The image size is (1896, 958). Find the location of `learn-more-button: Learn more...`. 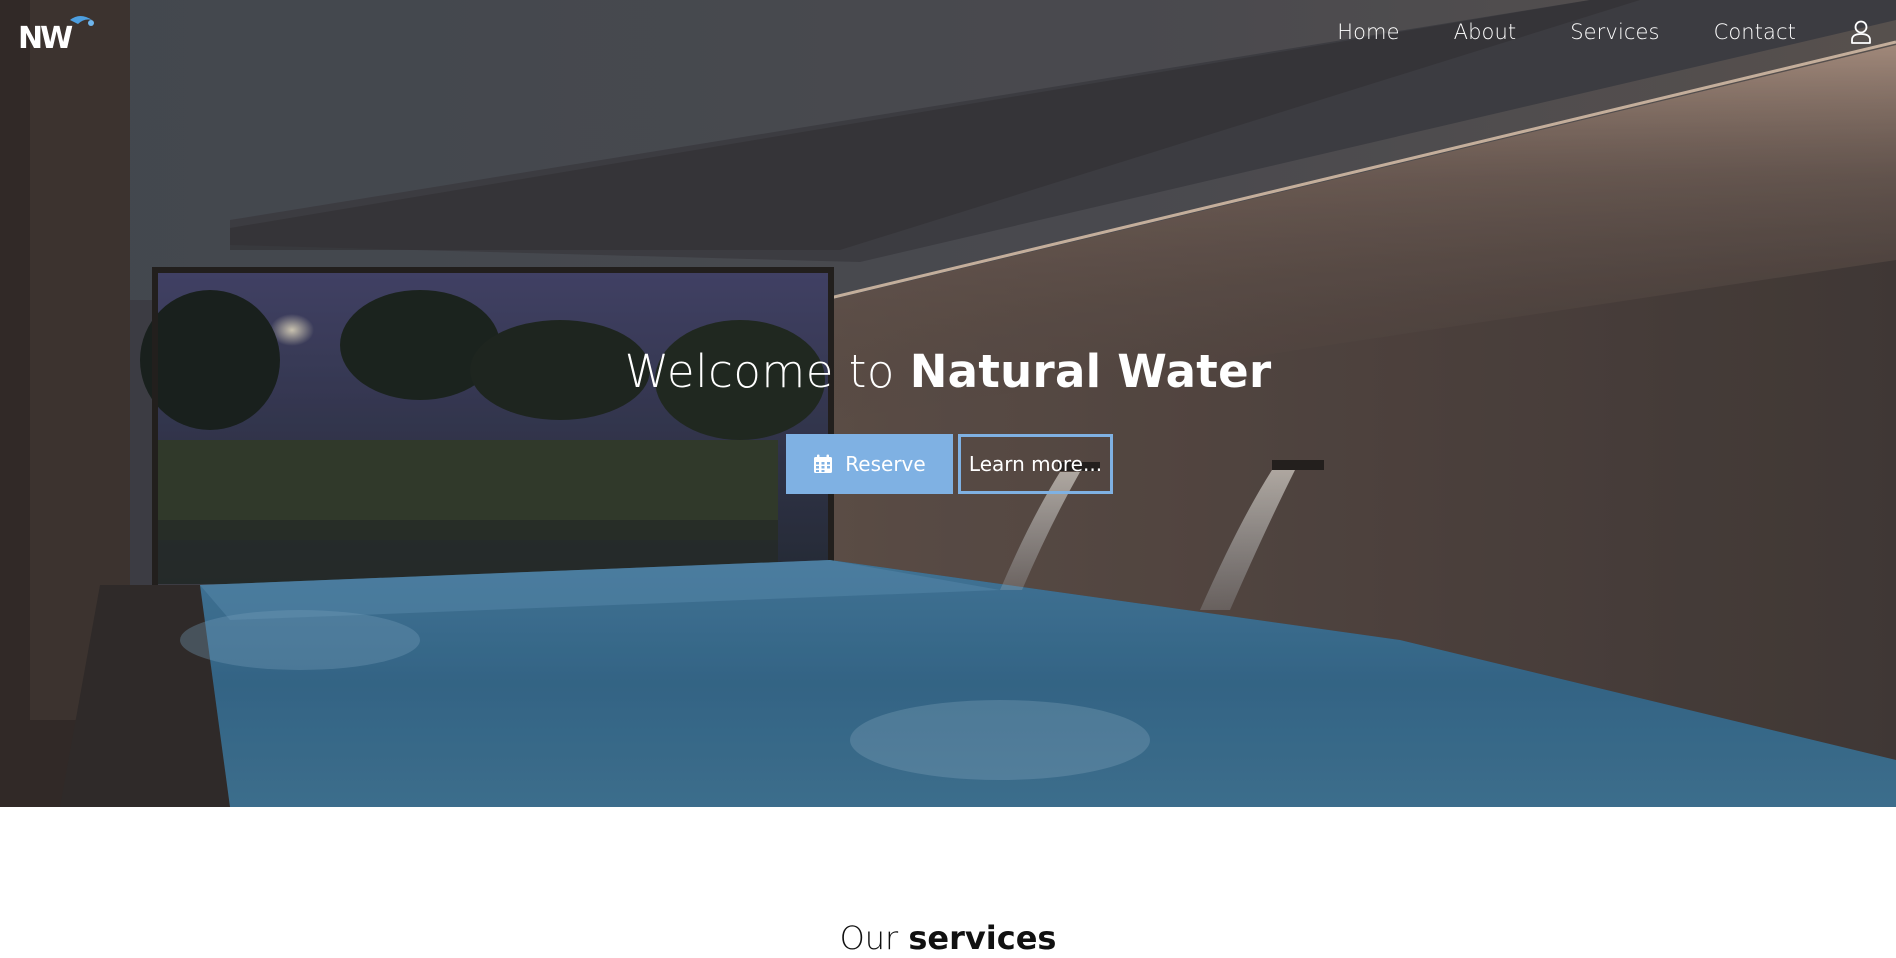

learn-more-button: Learn more... is located at coordinates (1035, 464).